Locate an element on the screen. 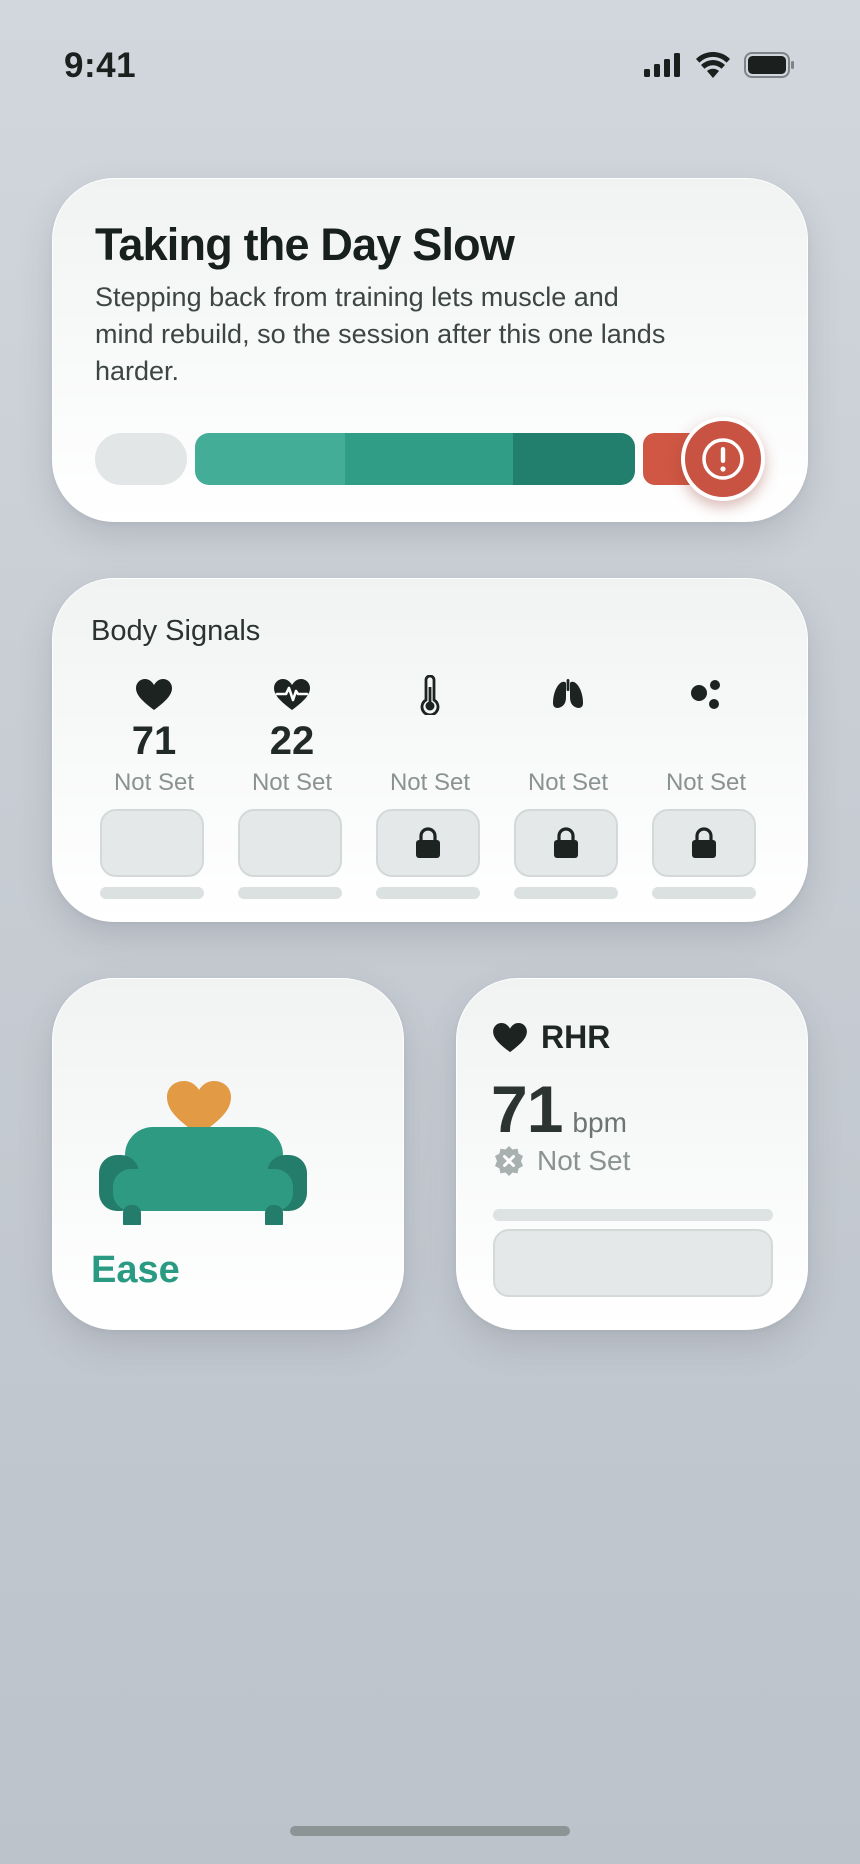 Image resolution: width=860 pixels, height=1864 pixels. alert-circle-icon is located at coordinates (723, 459).